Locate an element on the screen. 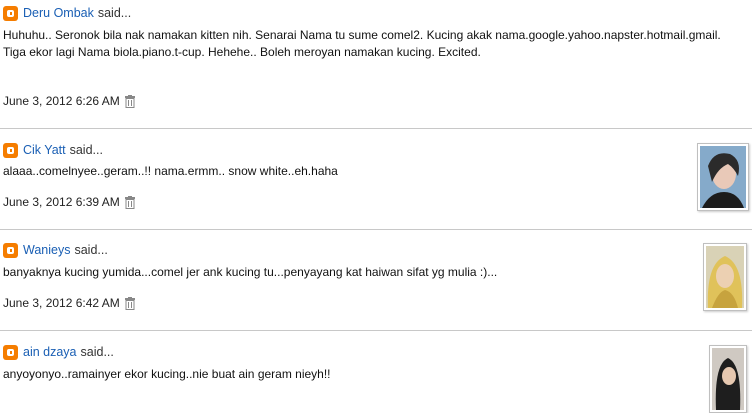  comment-meta: June 3, 2012 6:26 AM is located at coordinates (69, 101).